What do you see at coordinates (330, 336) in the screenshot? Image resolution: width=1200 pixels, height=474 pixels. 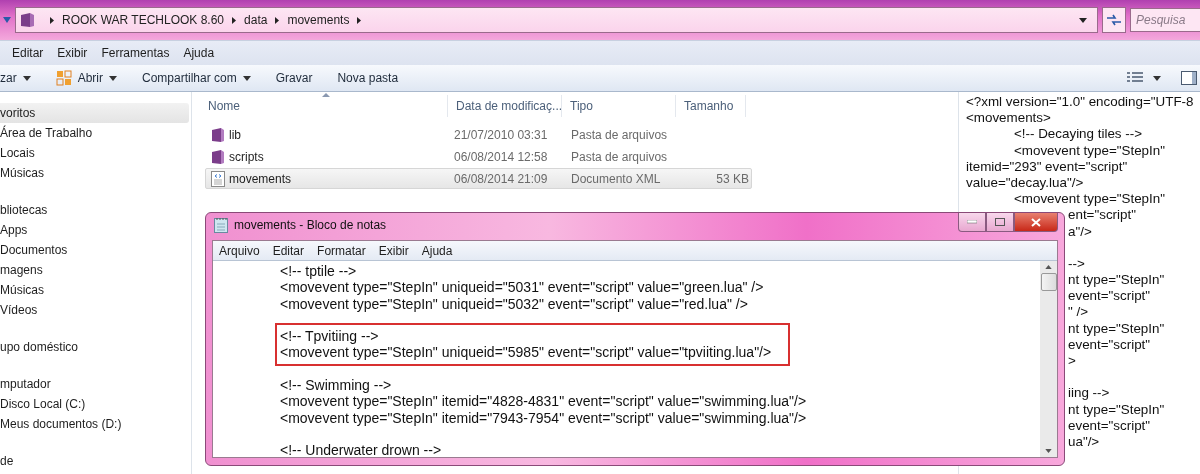 I see `code-line: <!-- Tpvitiing -->` at bounding box center [330, 336].